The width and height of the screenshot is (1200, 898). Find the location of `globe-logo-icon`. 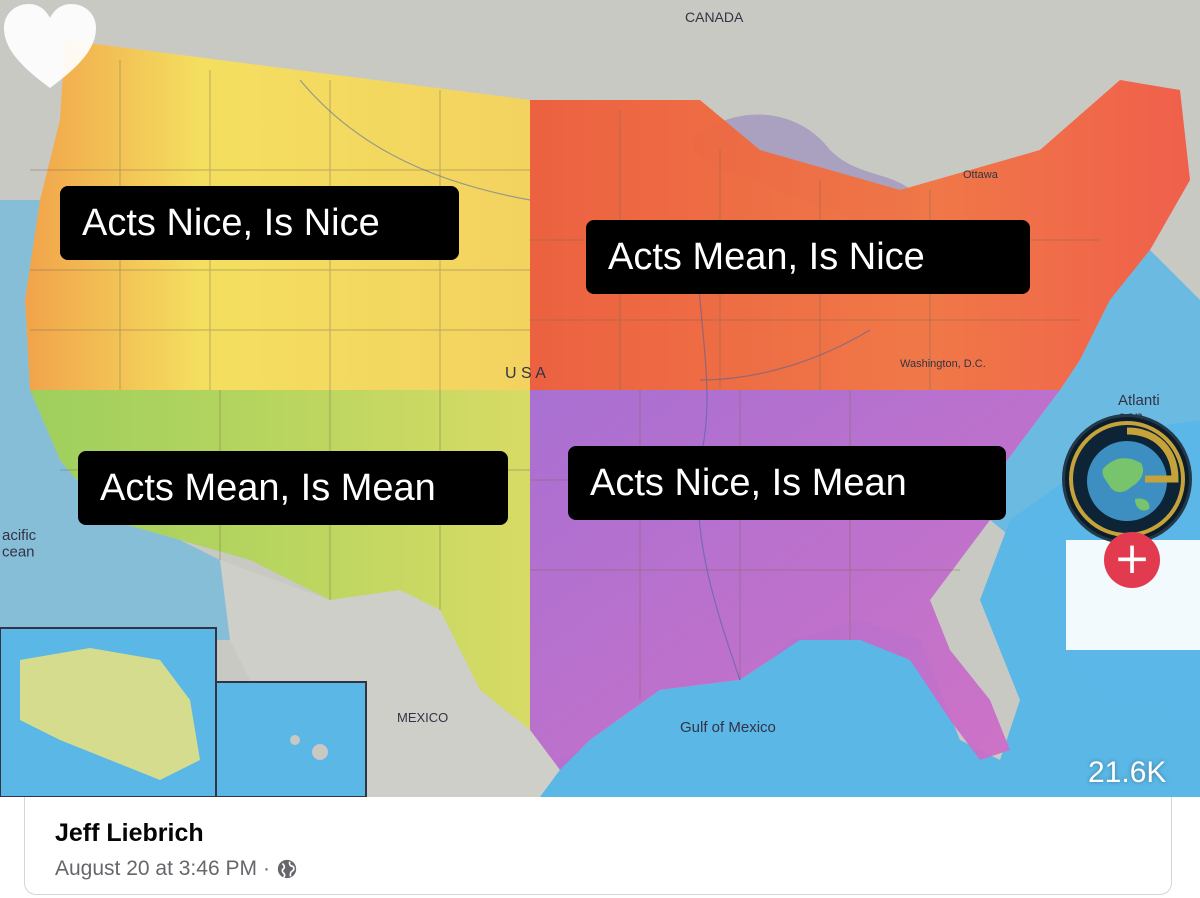

globe-logo-icon is located at coordinates (1127, 479).